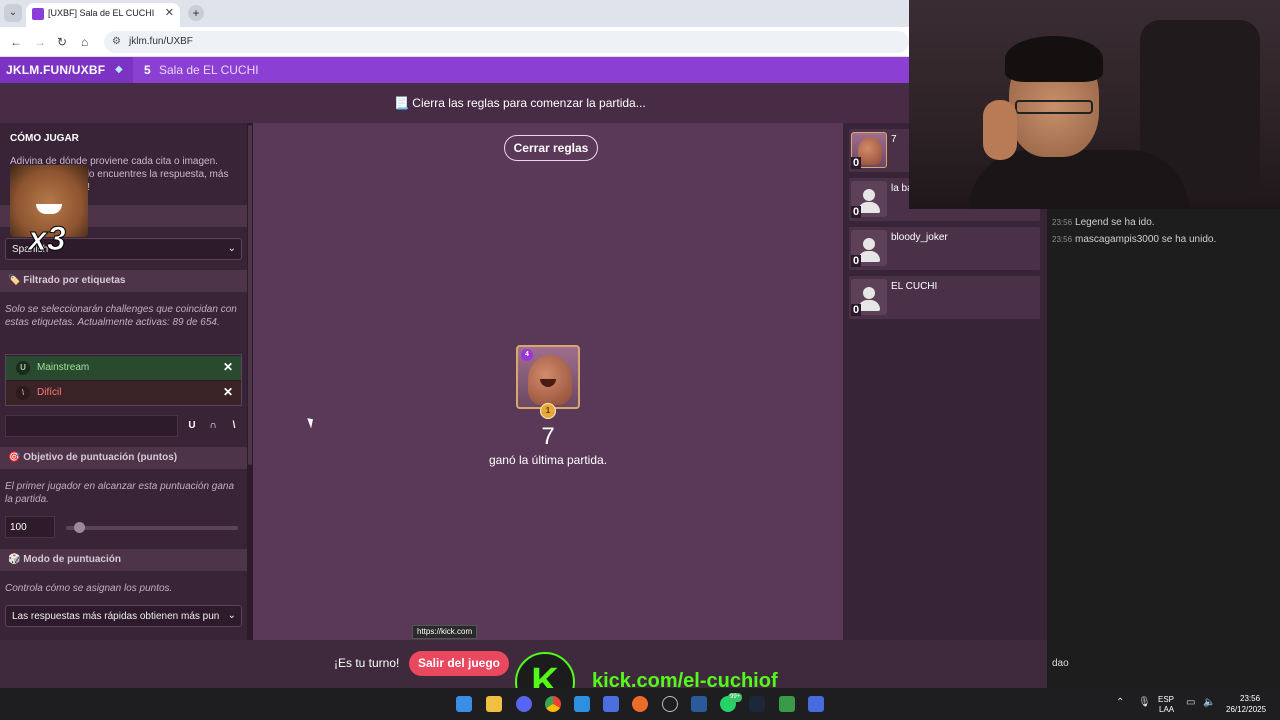 This screenshot has width=1280, height=720. What do you see at coordinates (914, 286) in the screenshot?
I see `player-name: EL CUCHI` at bounding box center [914, 286].